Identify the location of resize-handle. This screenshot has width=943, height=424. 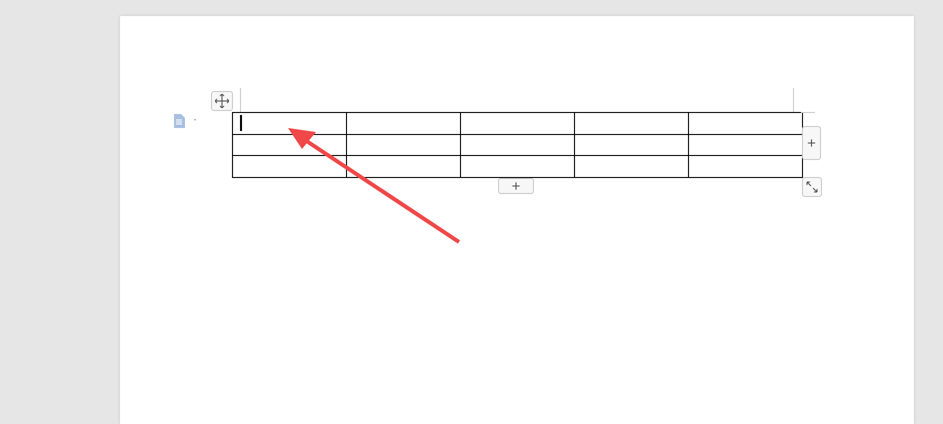
(812, 187).